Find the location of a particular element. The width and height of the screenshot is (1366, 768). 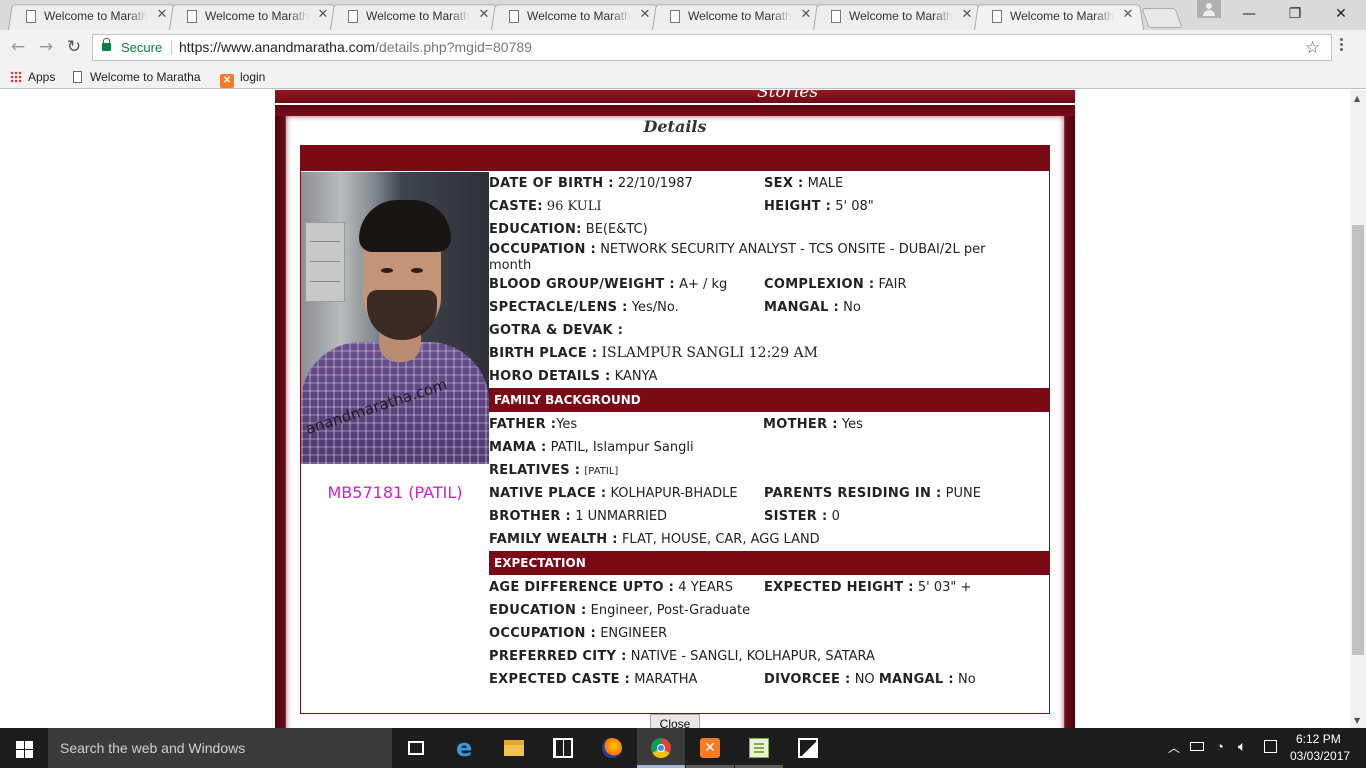

edge-icon: e is located at coordinates (466, 748).